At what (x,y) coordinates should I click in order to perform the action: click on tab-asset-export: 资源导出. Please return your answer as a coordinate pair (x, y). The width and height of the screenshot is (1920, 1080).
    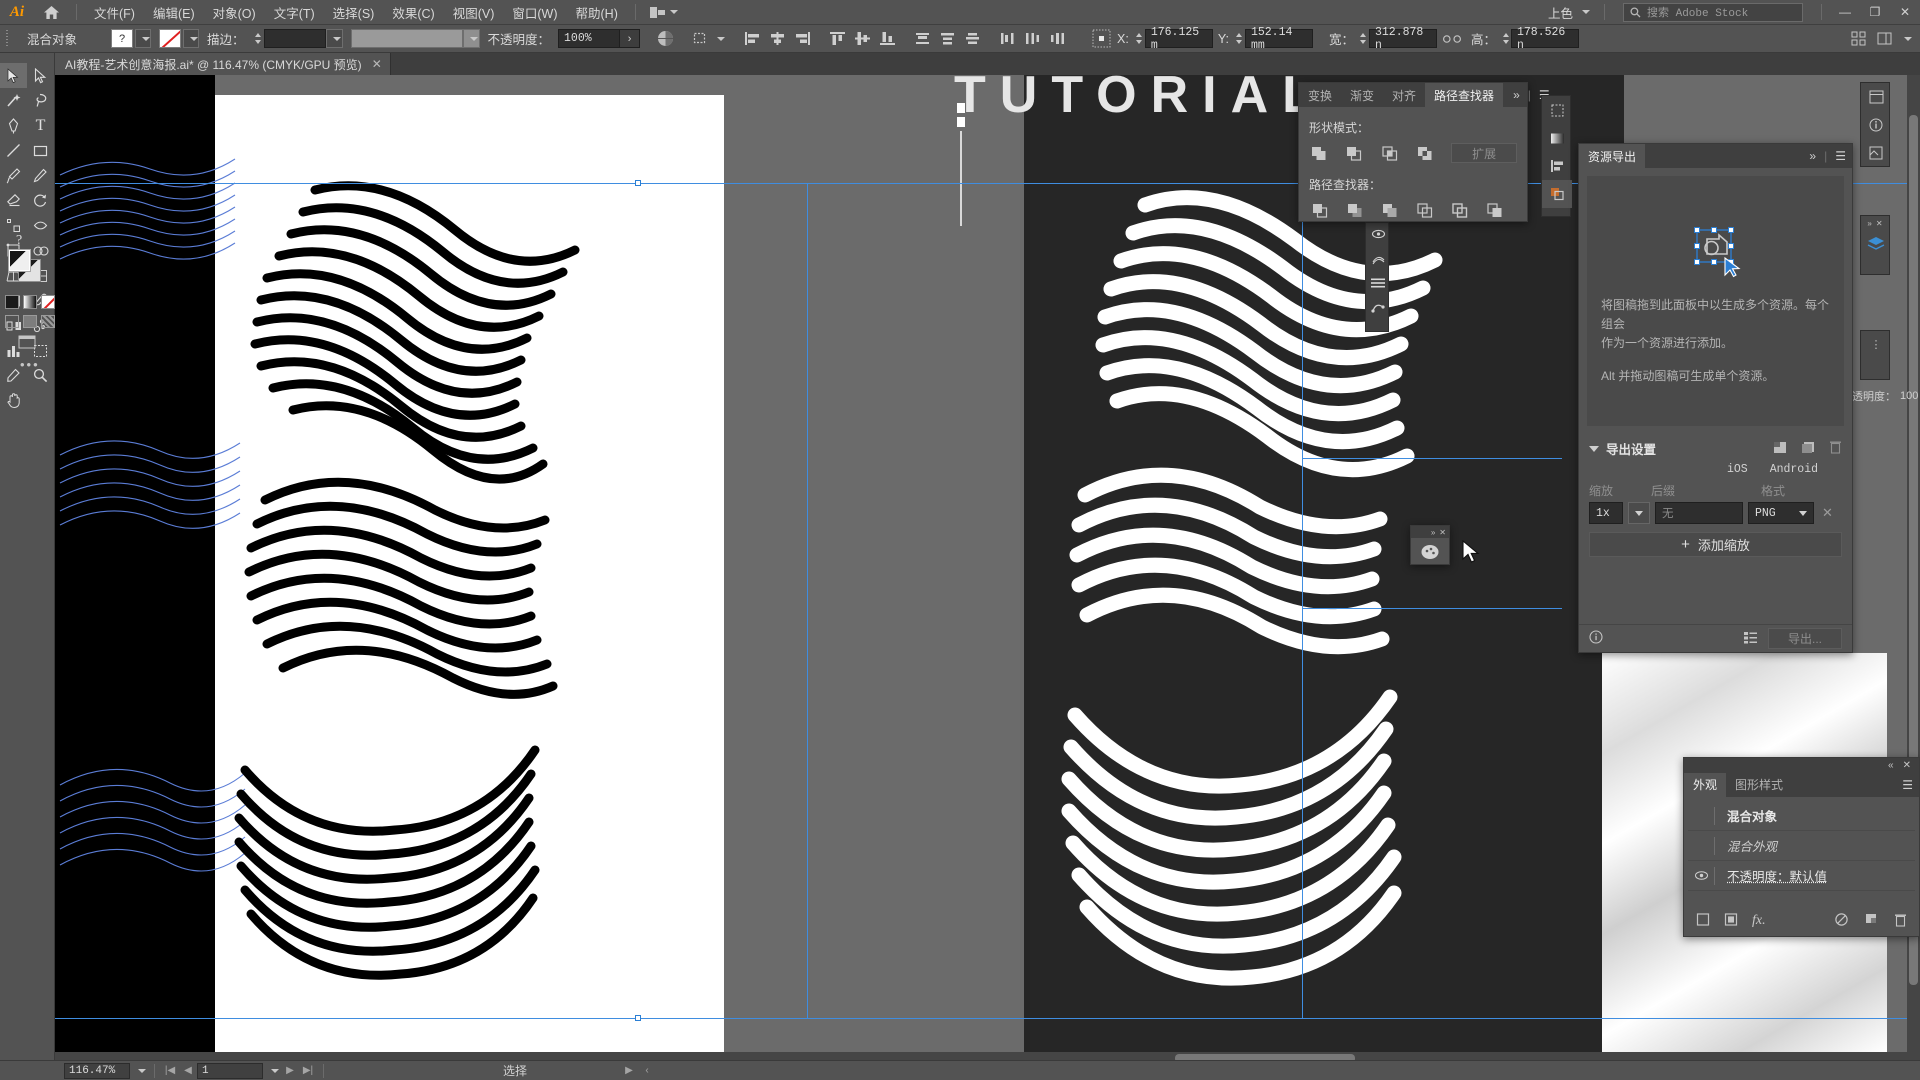
    Looking at the image, I should click on (1612, 156).